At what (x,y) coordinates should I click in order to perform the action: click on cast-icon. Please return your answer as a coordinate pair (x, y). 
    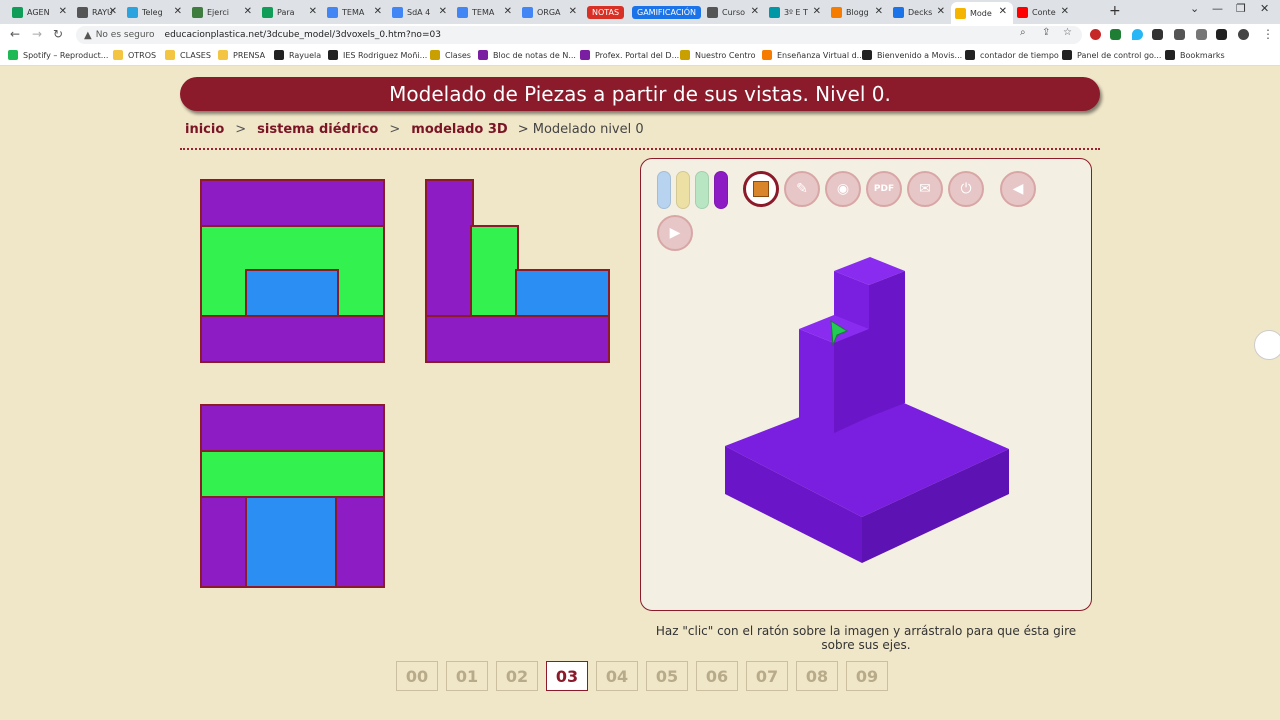
    Looking at the image, I should click on (1201, 34).